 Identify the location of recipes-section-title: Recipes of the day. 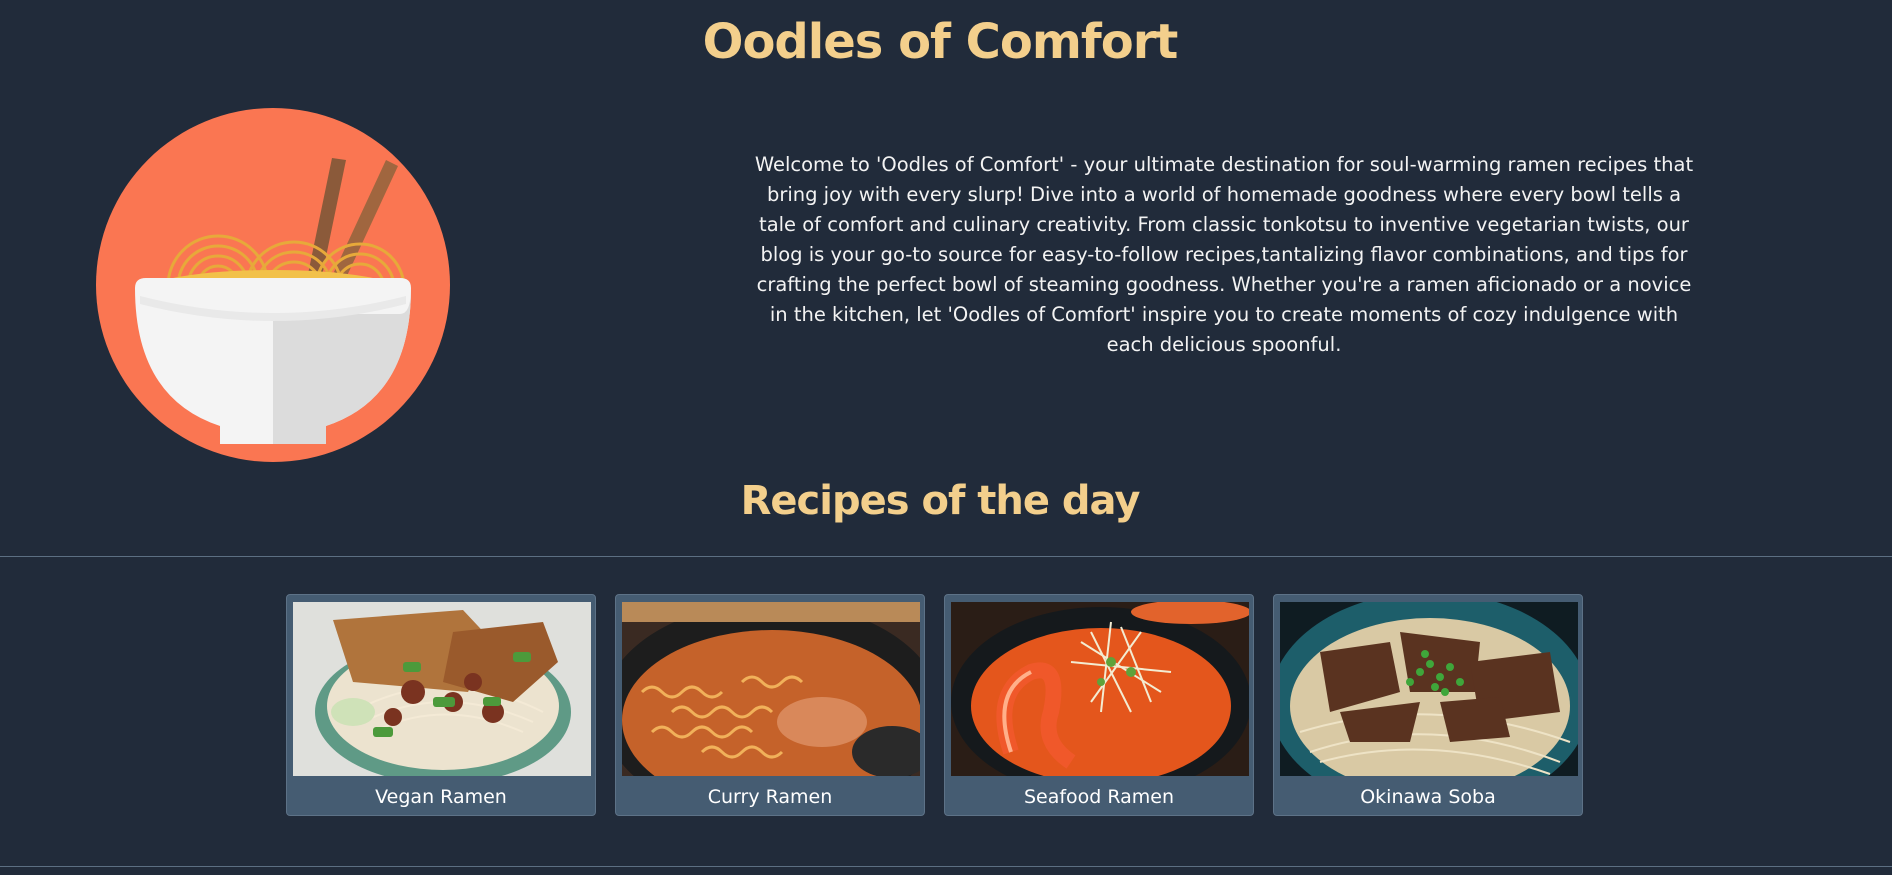
(940, 501).